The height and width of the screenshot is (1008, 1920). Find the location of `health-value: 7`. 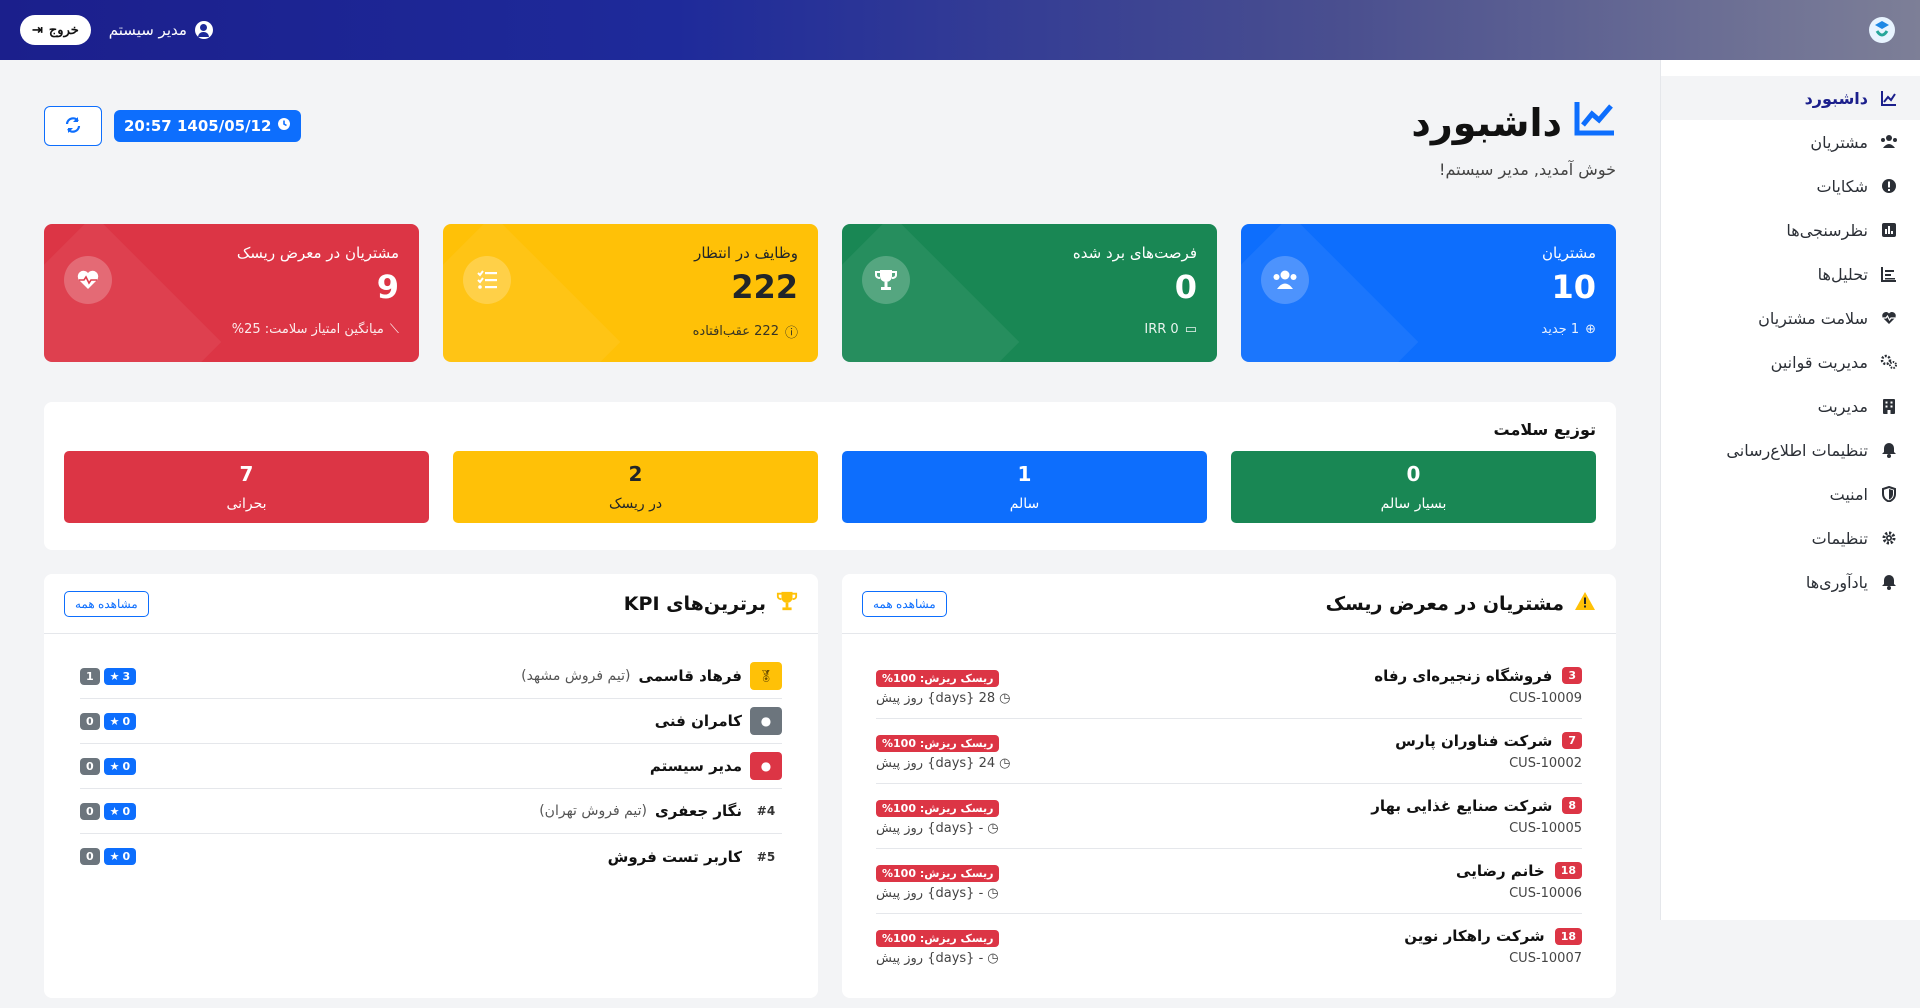

health-value: 7 is located at coordinates (246, 474).